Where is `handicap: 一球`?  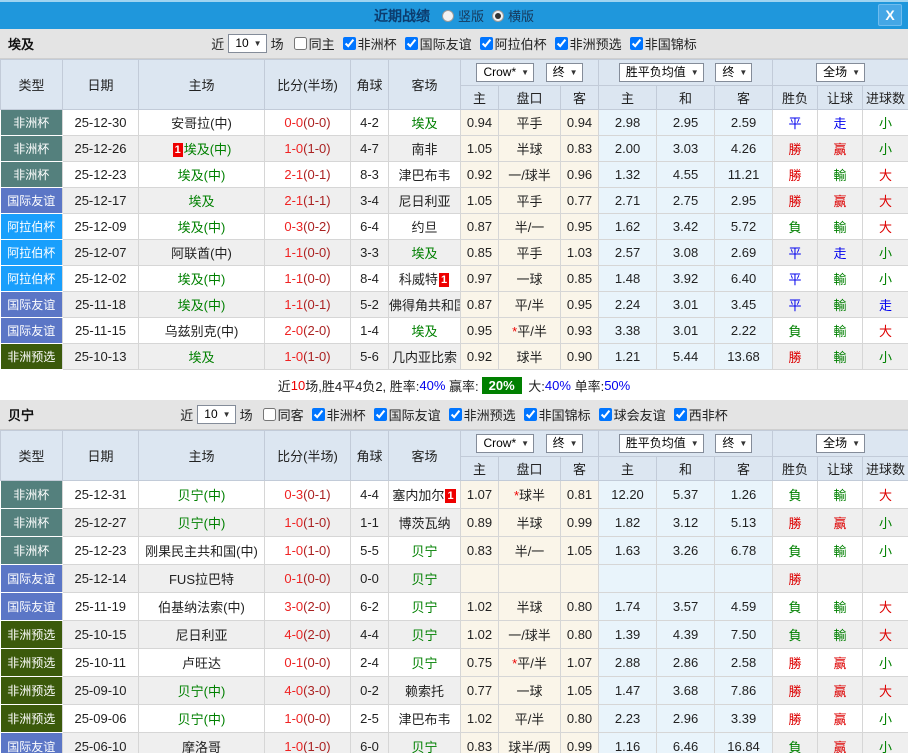
handicap: 一球 is located at coordinates (529, 278).